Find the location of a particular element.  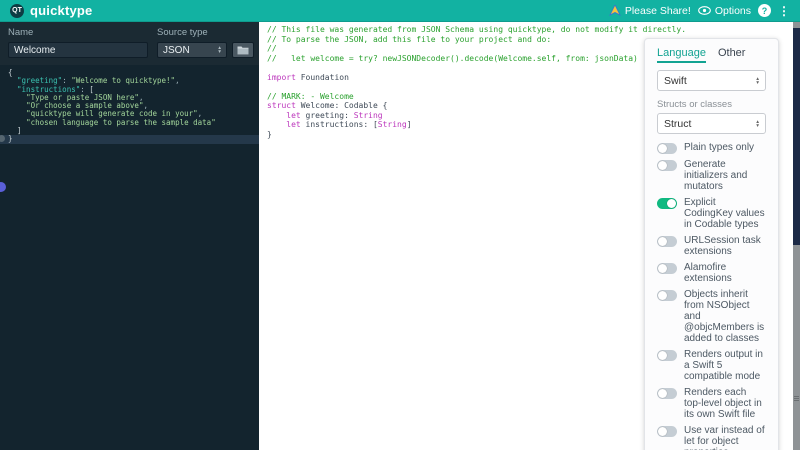

kebab-menu-icon: ⋮ is located at coordinates (784, 11).